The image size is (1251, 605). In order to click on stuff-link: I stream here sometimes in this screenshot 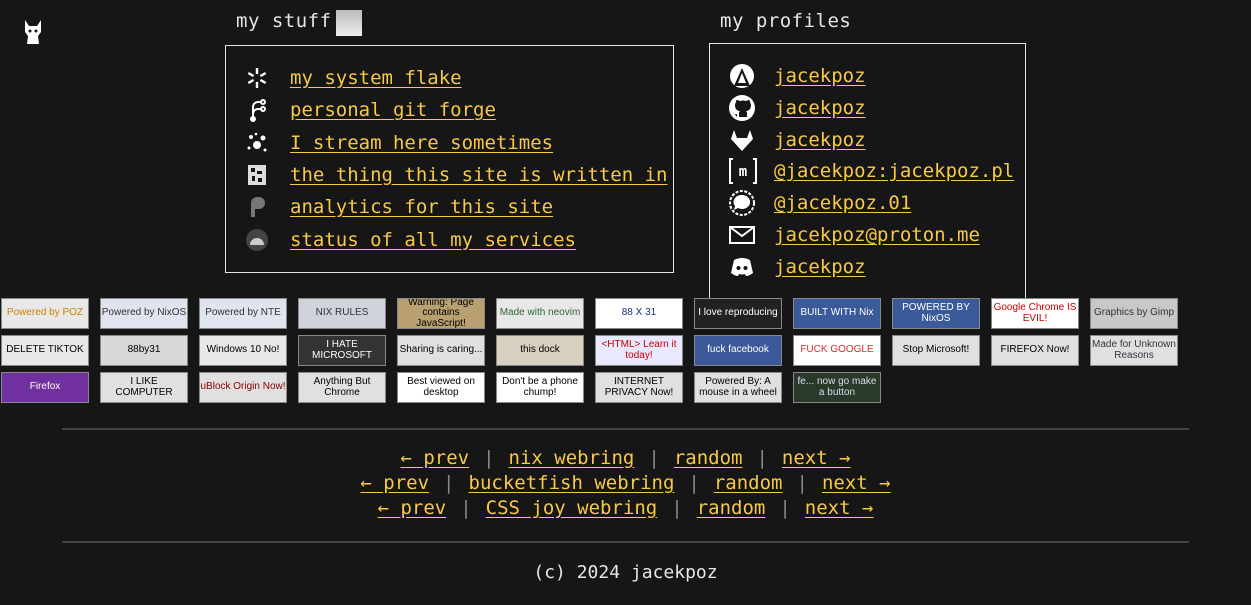, I will do `click(421, 143)`.